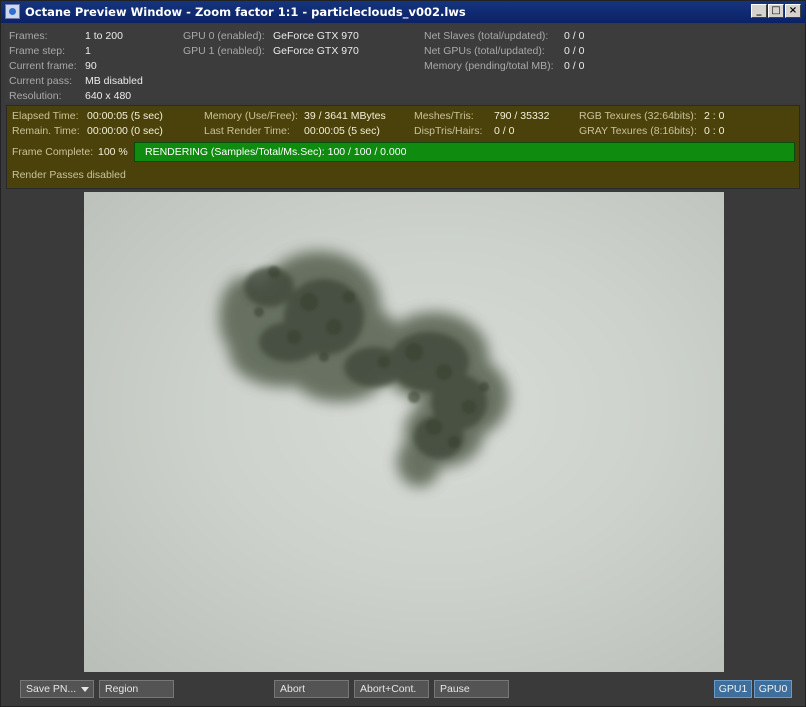  What do you see at coordinates (471, 689) in the screenshot?
I see `pause-button: Pause` at bounding box center [471, 689].